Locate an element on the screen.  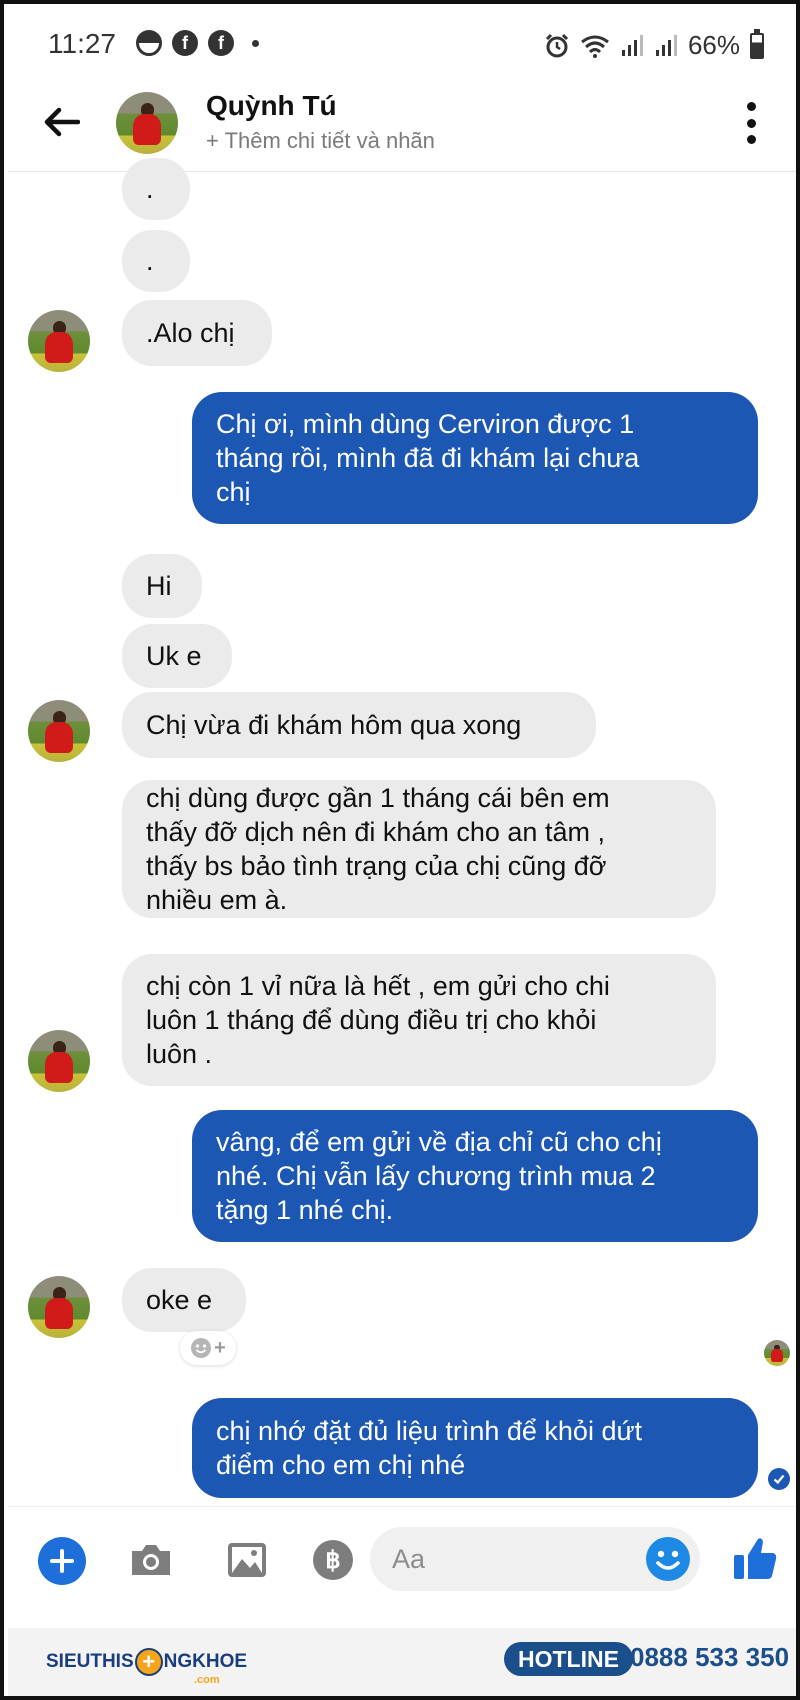
thumbs-up-icon is located at coordinates (755, 1558).